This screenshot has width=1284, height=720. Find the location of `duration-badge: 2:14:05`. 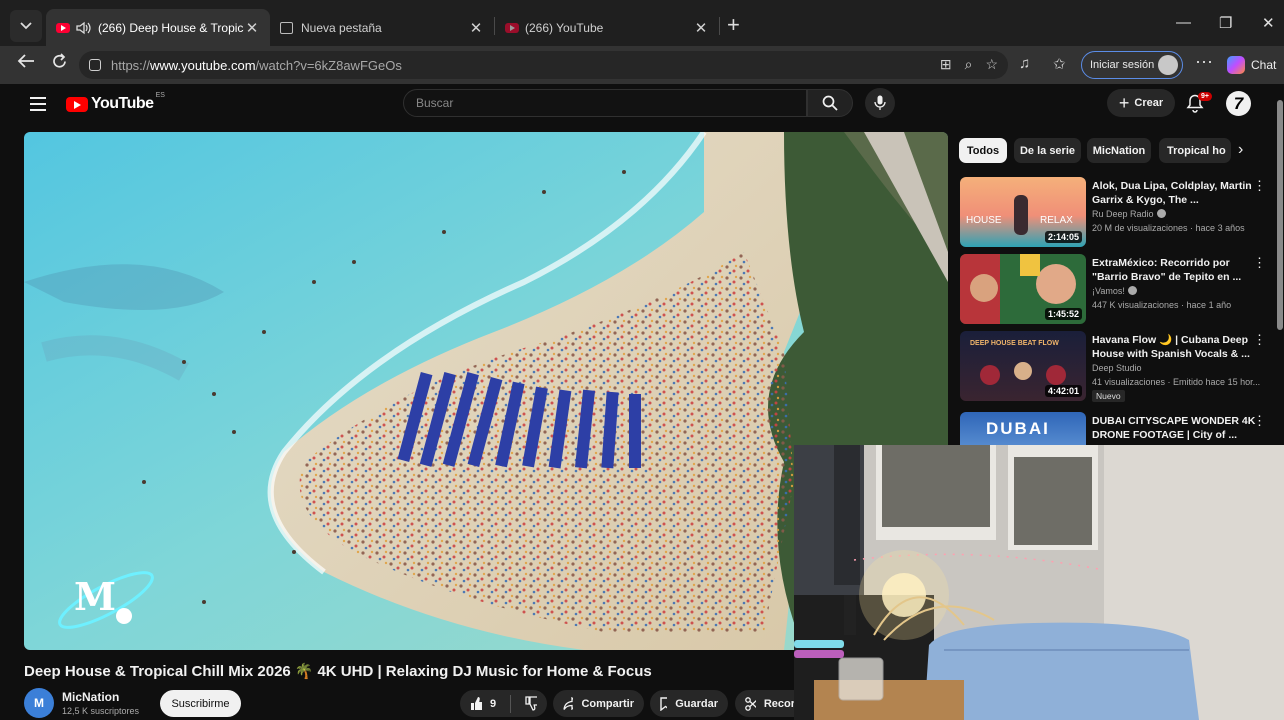

duration-badge: 2:14:05 is located at coordinates (1063, 237).